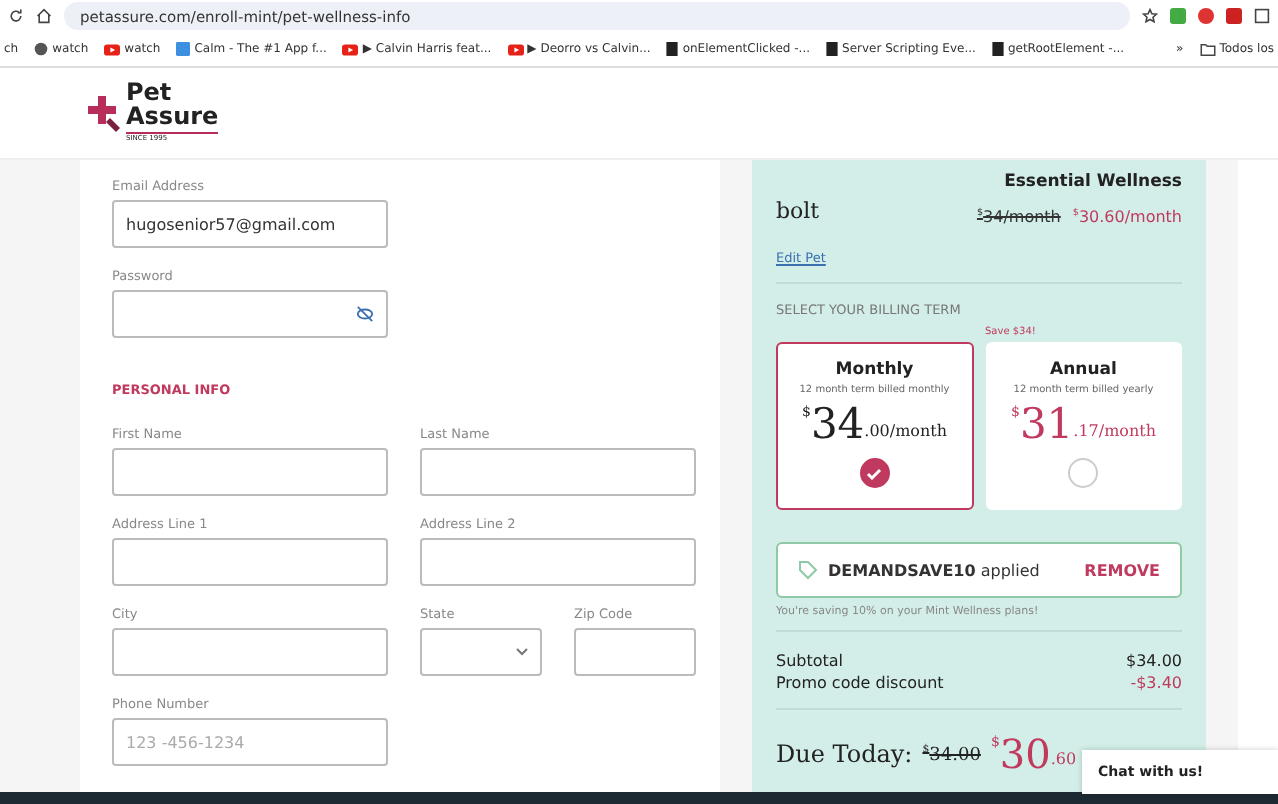 The height and width of the screenshot is (804, 1278). I want to click on app-icon, so click(183, 49).